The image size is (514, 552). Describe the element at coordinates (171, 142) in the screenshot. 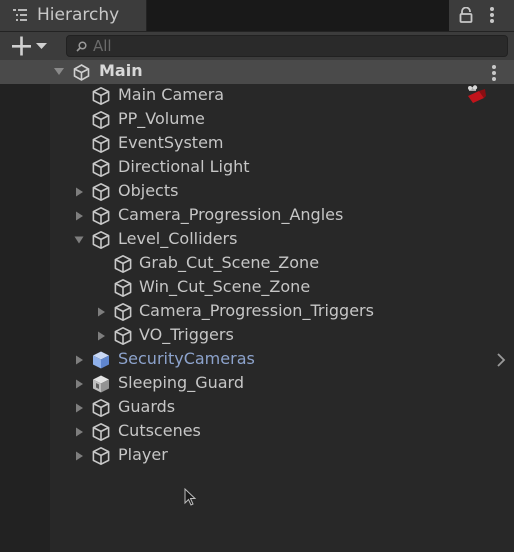

I see `tree-row-label: EventSystem` at that location.